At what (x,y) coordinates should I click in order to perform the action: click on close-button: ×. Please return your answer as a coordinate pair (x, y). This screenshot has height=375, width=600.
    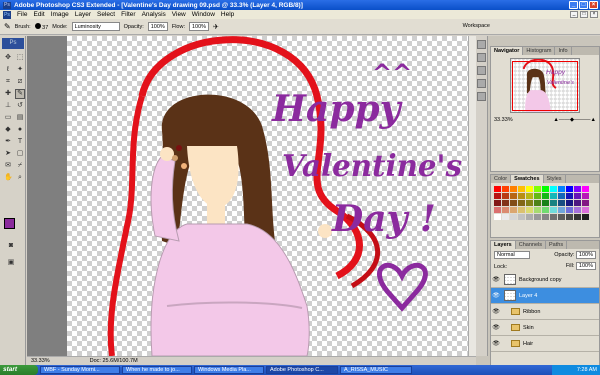
    Looking at the image, I should click on (593, 5).